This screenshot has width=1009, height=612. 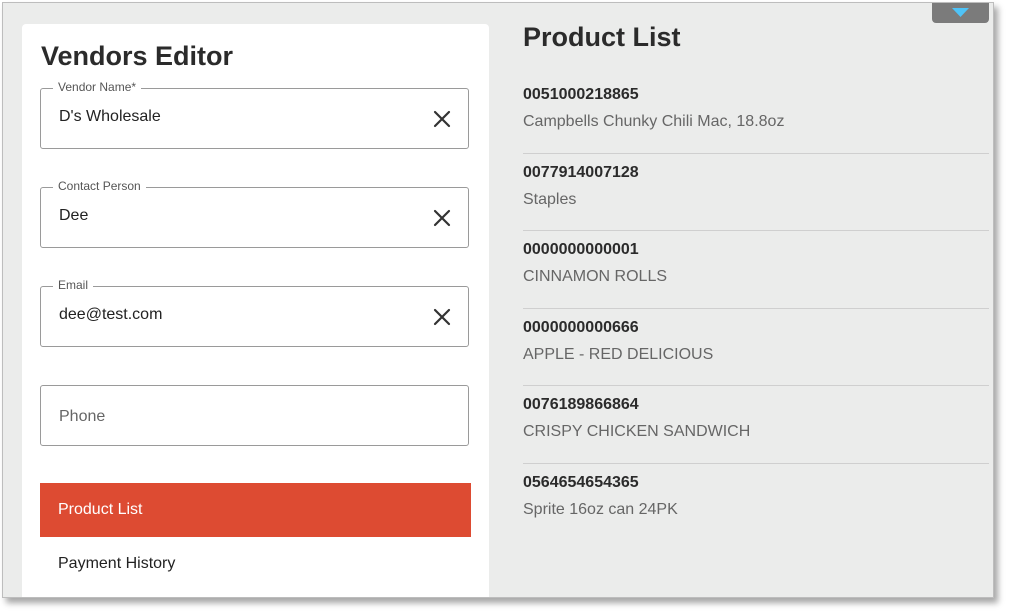 I want to click on product-name: APPLE - RED DELICIOUS, so click(x=618, y=354).